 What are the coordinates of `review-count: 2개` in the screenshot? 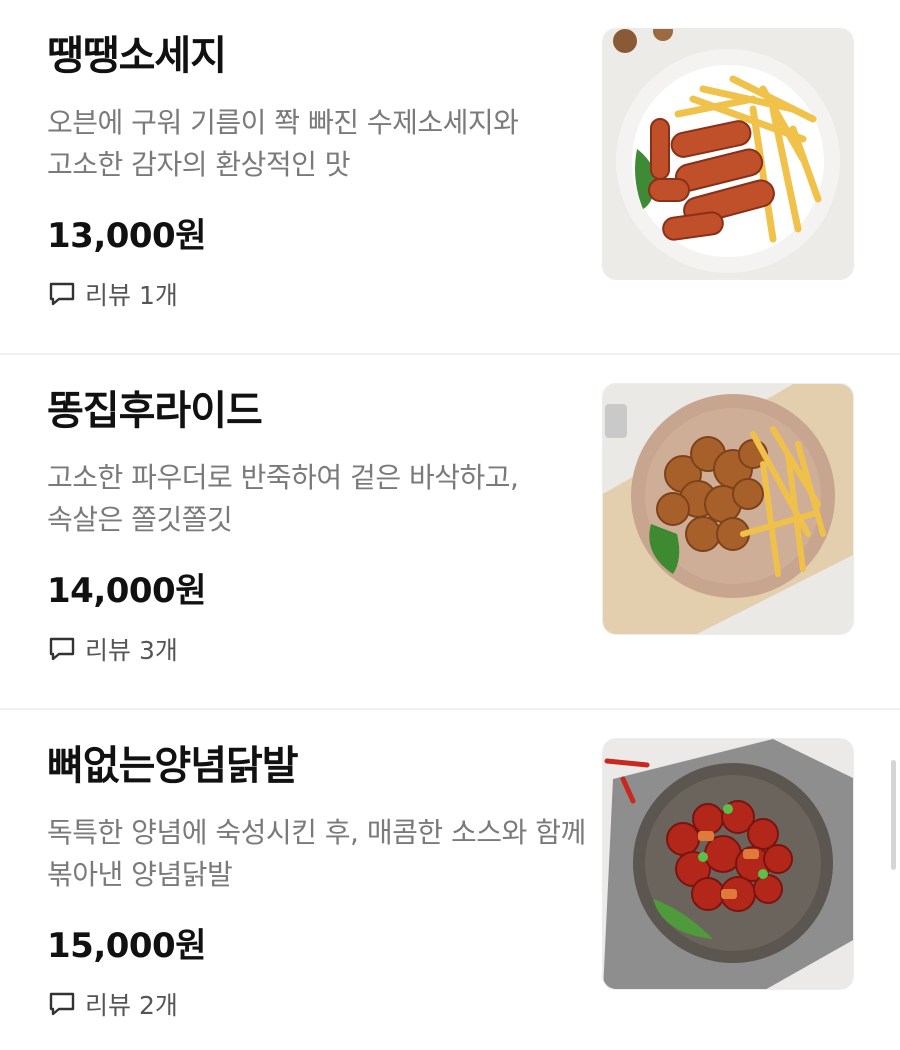 It's located at (158, 1005).